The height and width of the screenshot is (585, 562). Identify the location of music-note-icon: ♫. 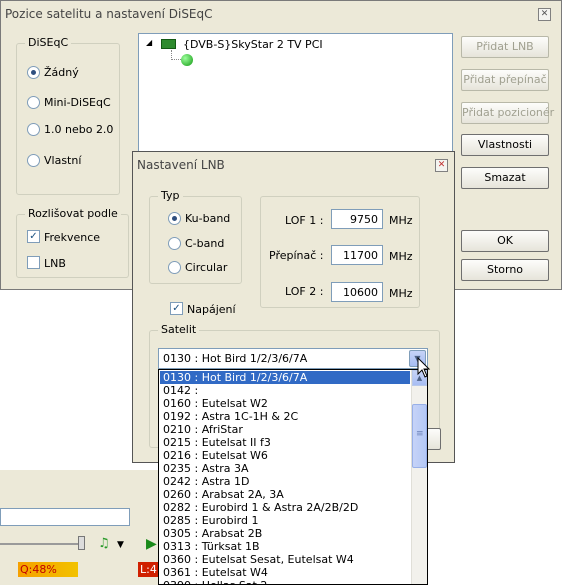
(104, 543).